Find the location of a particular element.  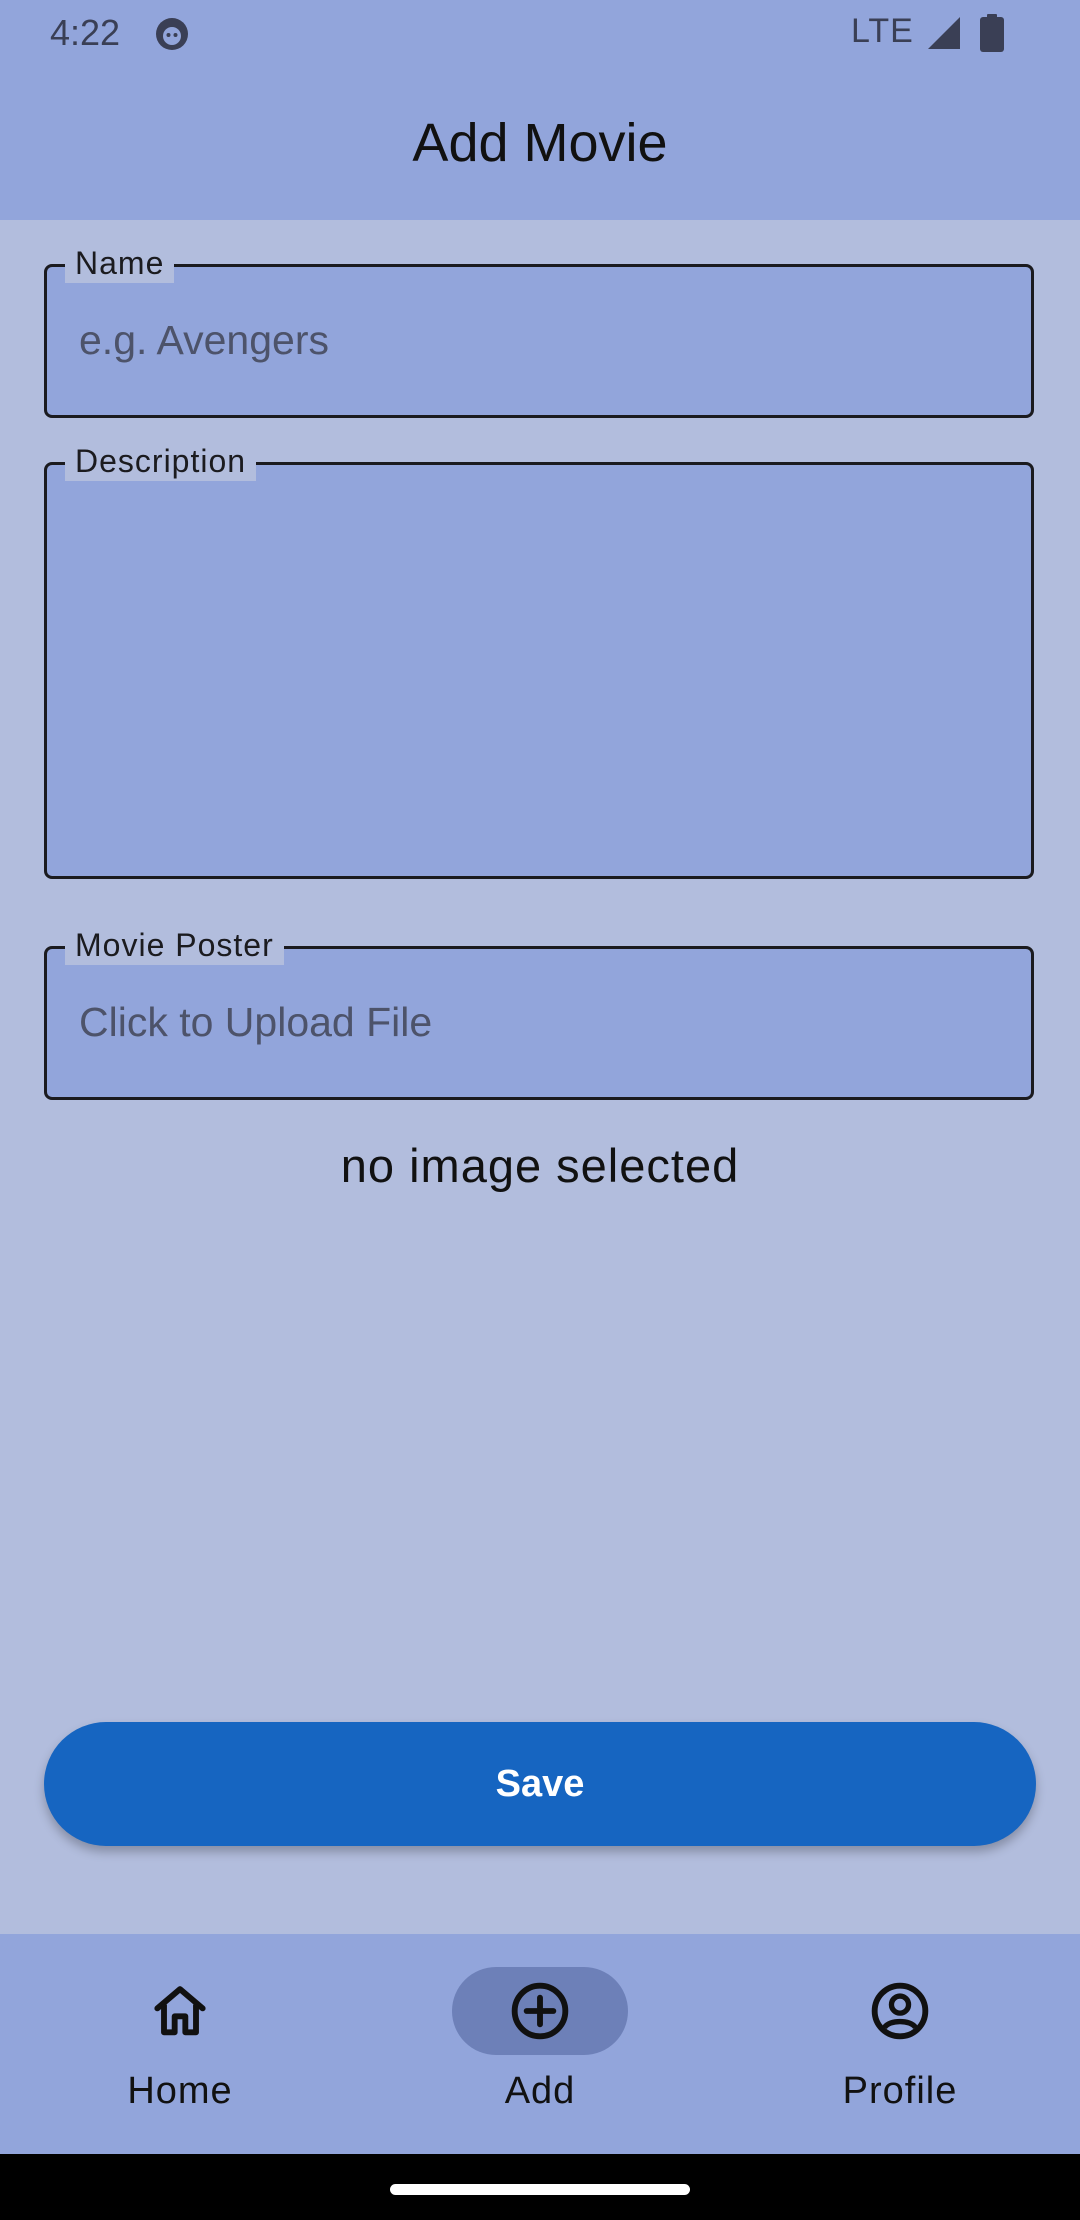

nav-item-profile: Profile is located at coordinates (900, 2044).